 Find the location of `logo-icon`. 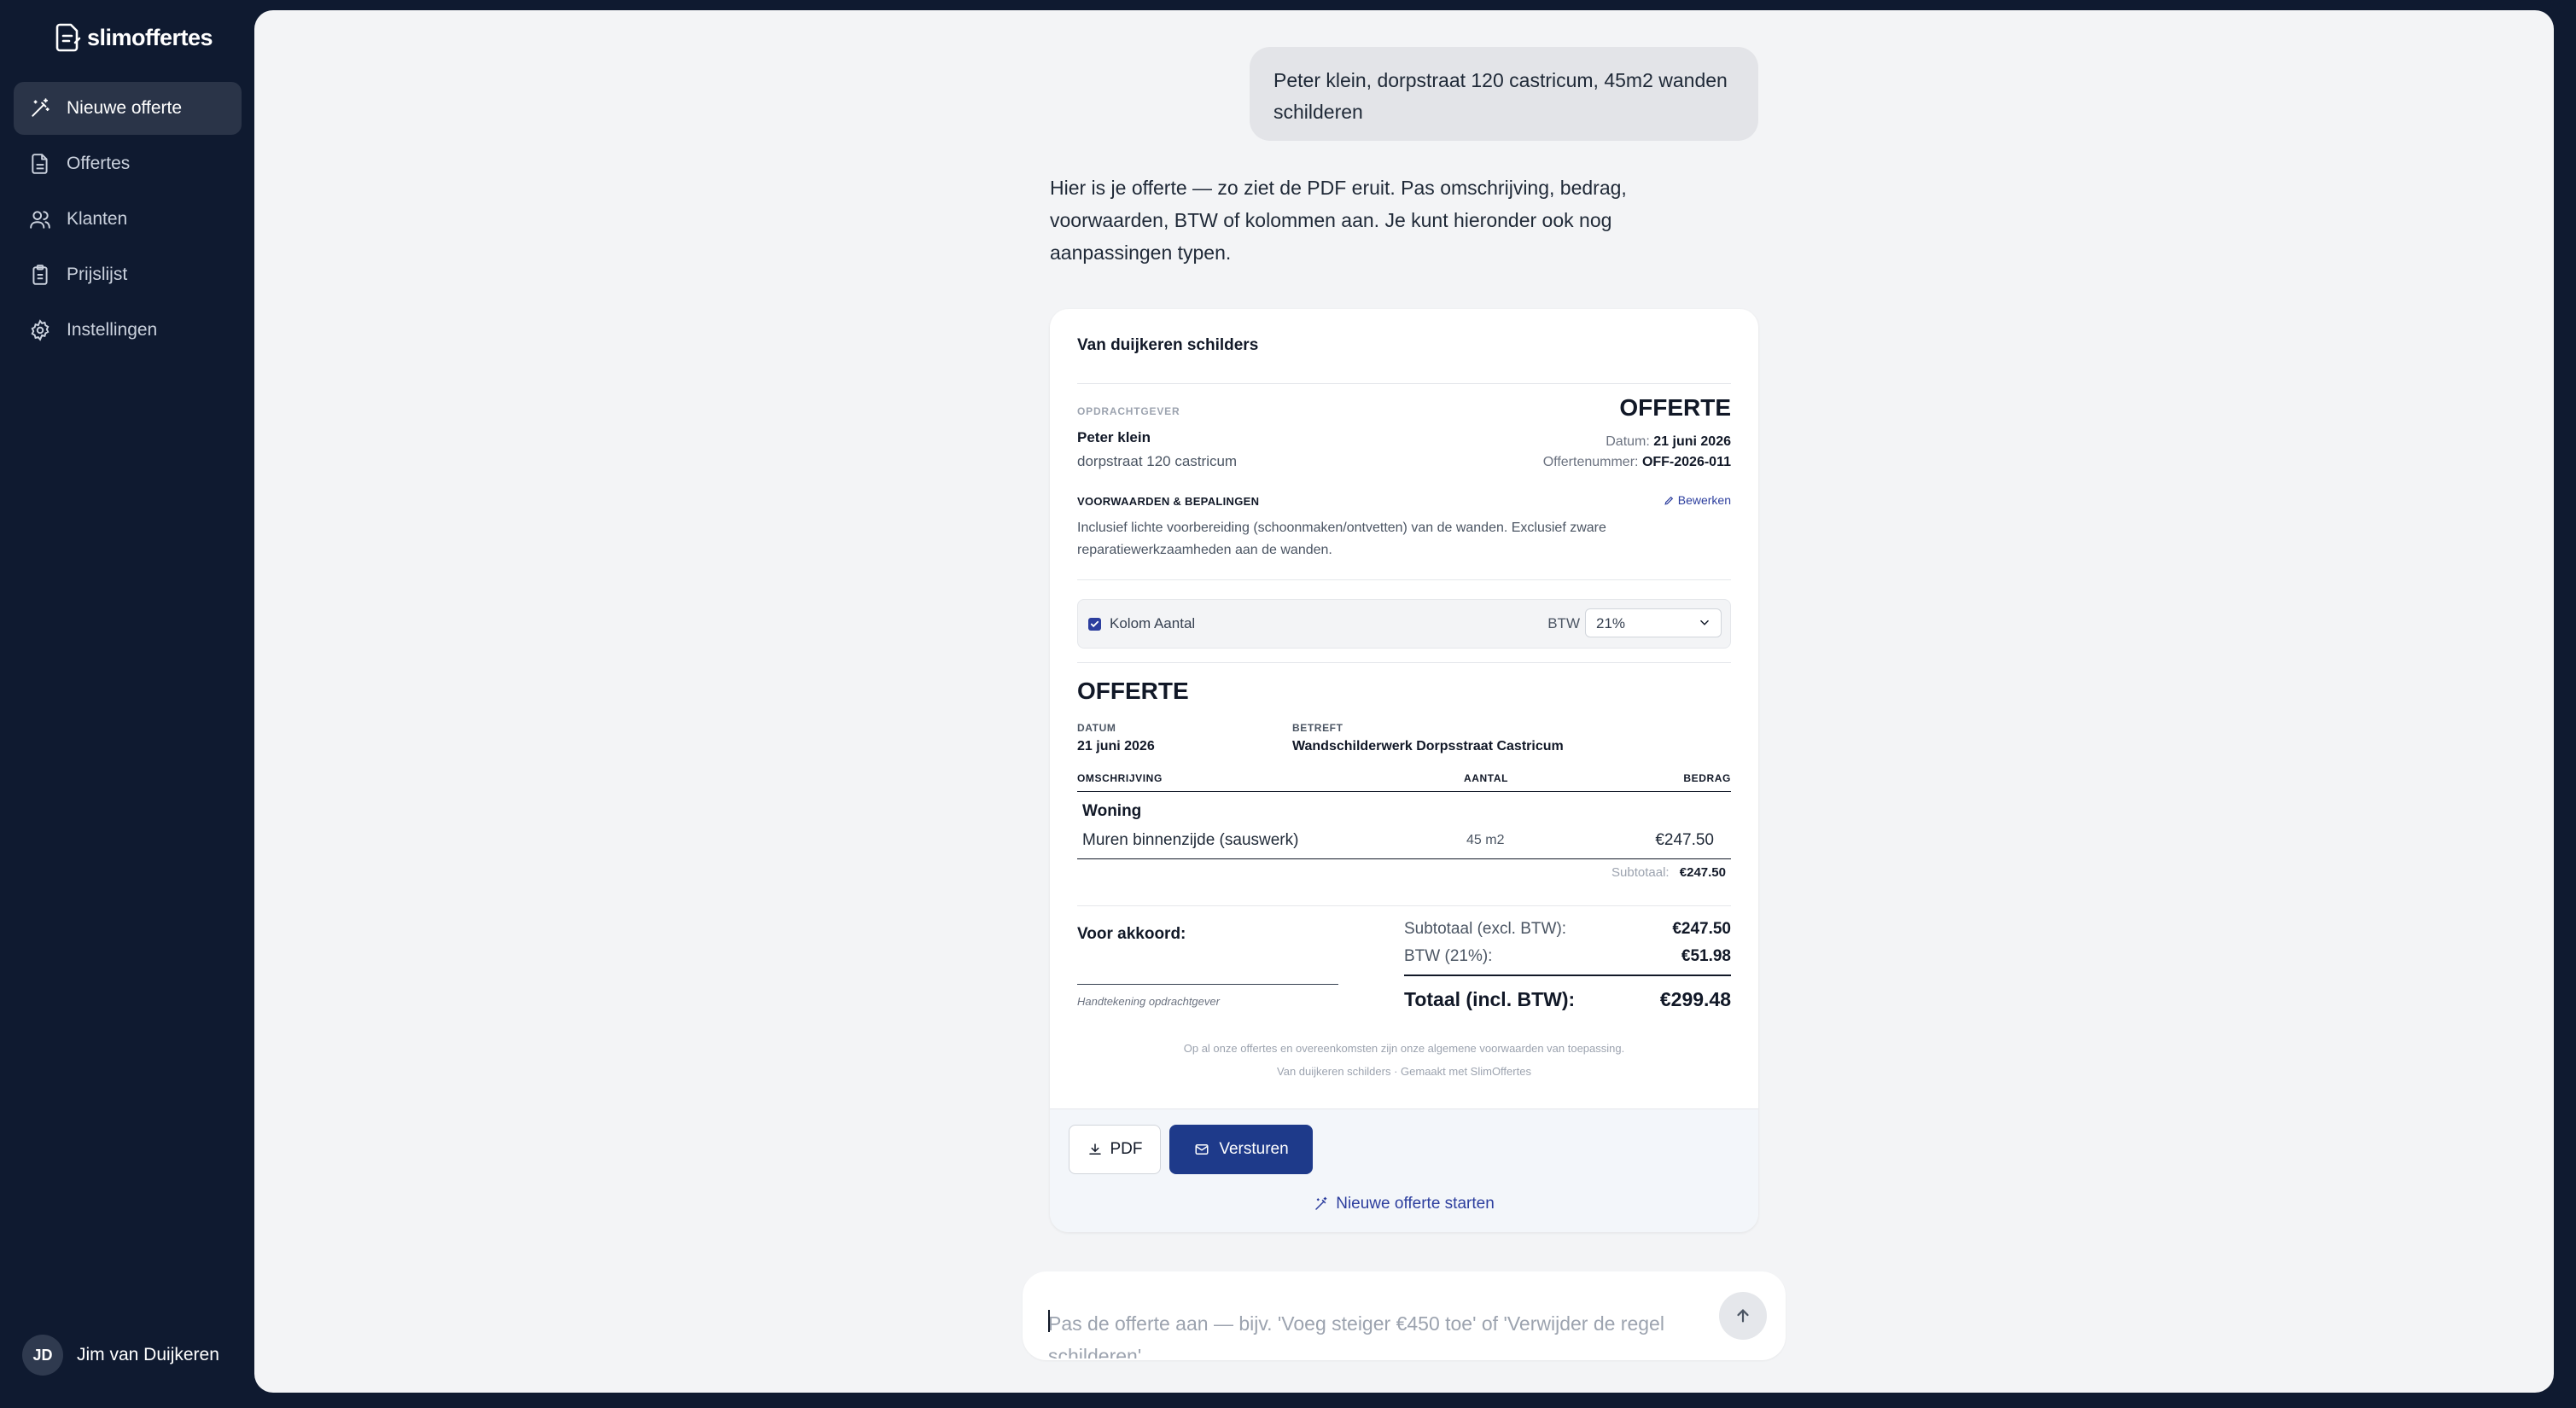

logo-icon is located at coordinates (68, 37).